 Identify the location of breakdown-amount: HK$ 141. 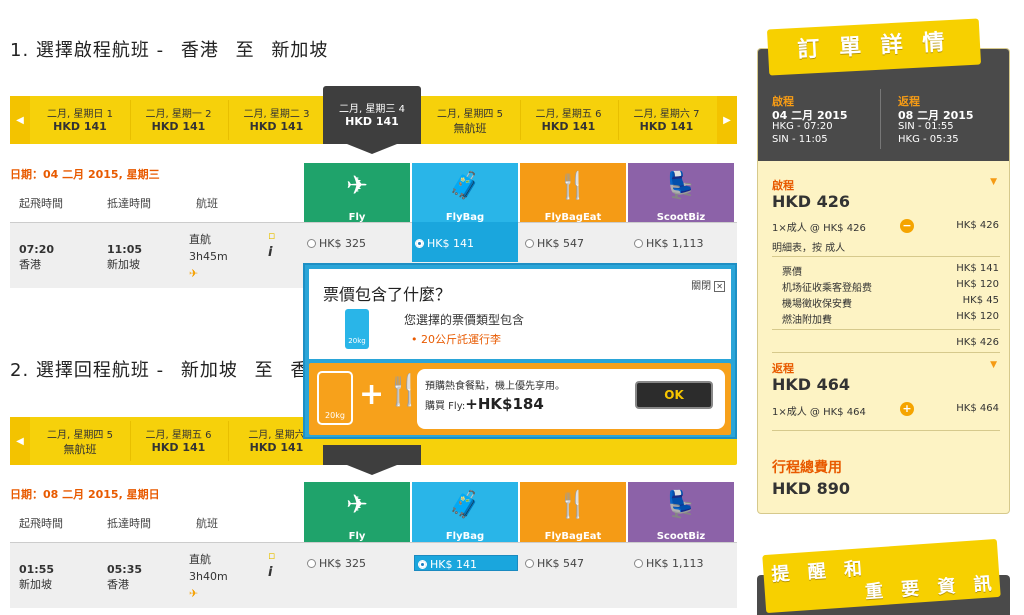
(977, 268).